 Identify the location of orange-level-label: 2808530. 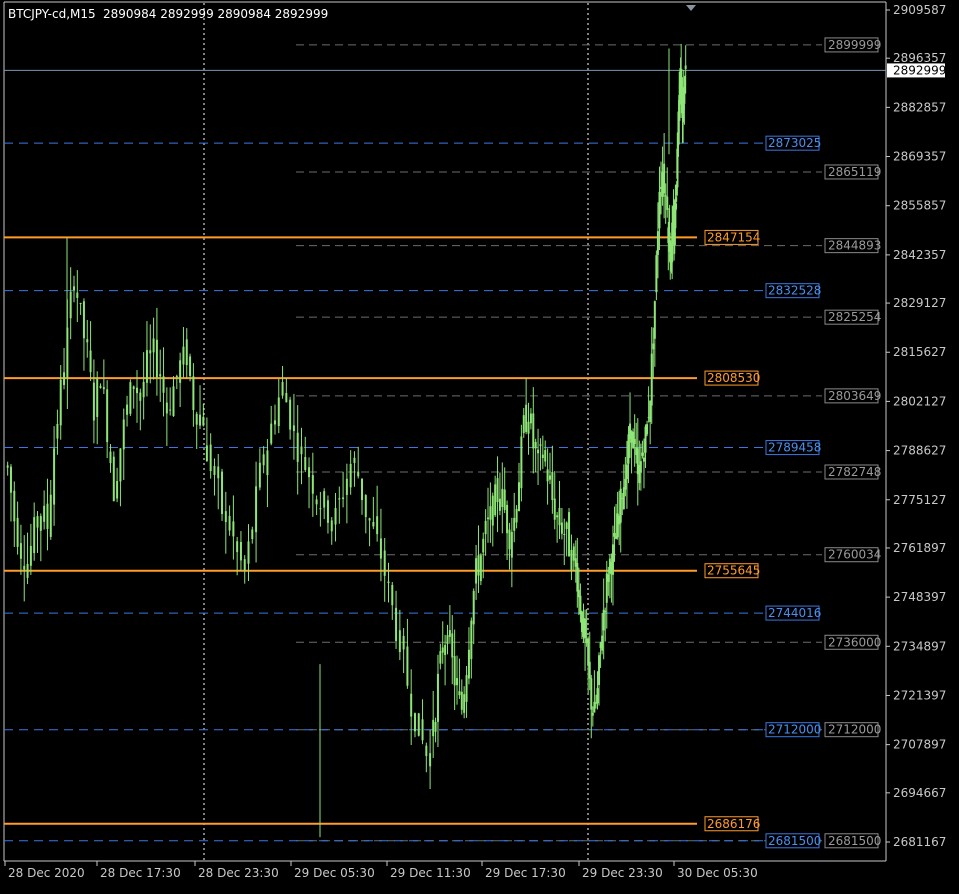
(733, 378).